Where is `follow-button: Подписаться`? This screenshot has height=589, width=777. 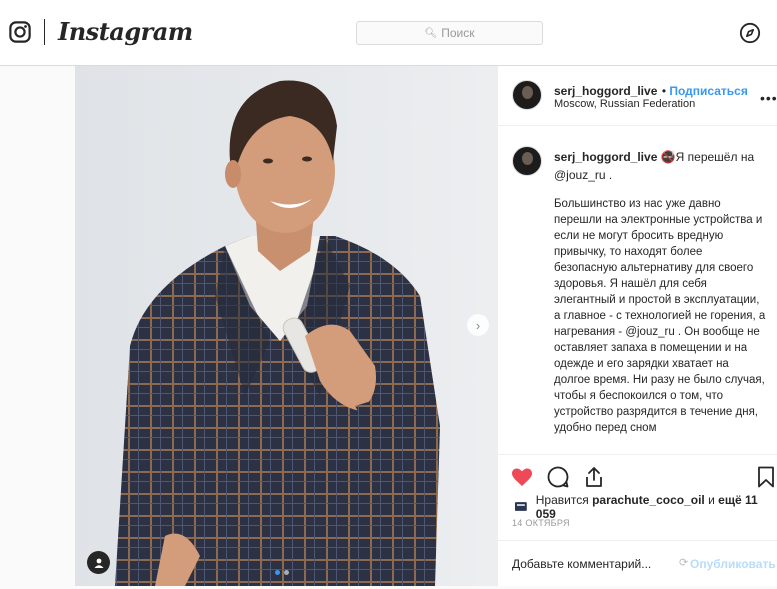
follow-button: Подписаться is located at coordinates (708, 91).